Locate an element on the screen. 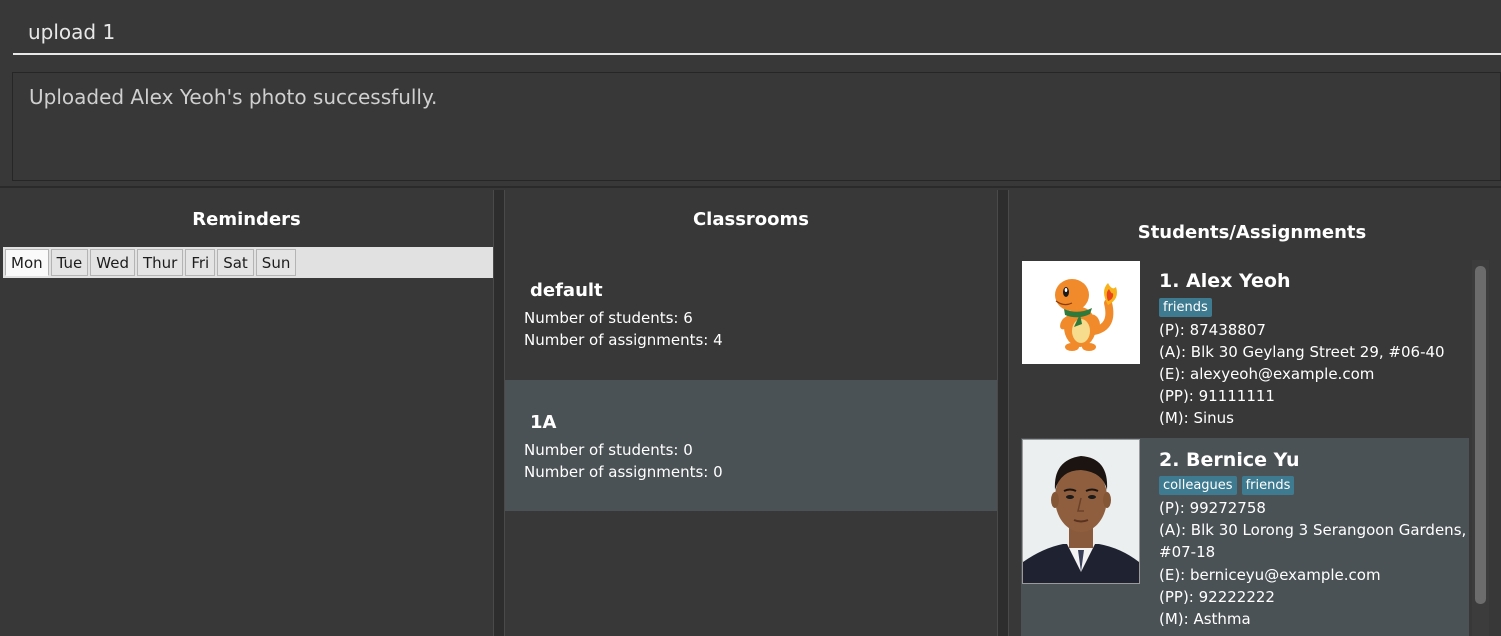  classrooms-title: Classrooms is located at coordinates (751, 219).